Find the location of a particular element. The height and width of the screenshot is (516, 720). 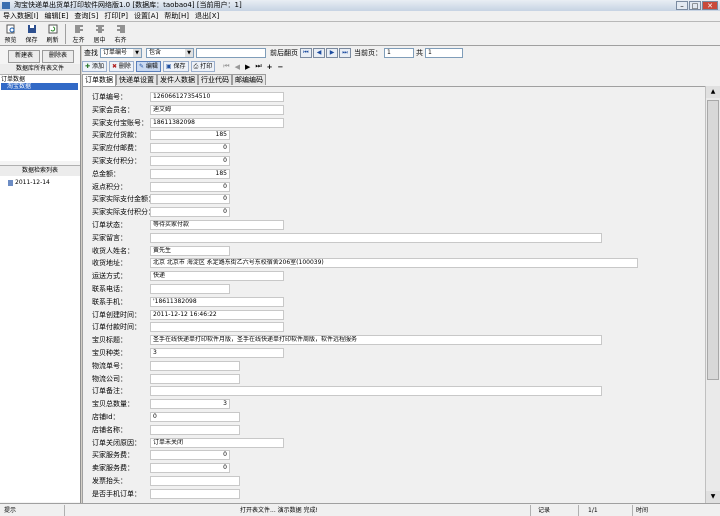

tab-express-settings: 快递单设置 is located at coordinates (136, 79).